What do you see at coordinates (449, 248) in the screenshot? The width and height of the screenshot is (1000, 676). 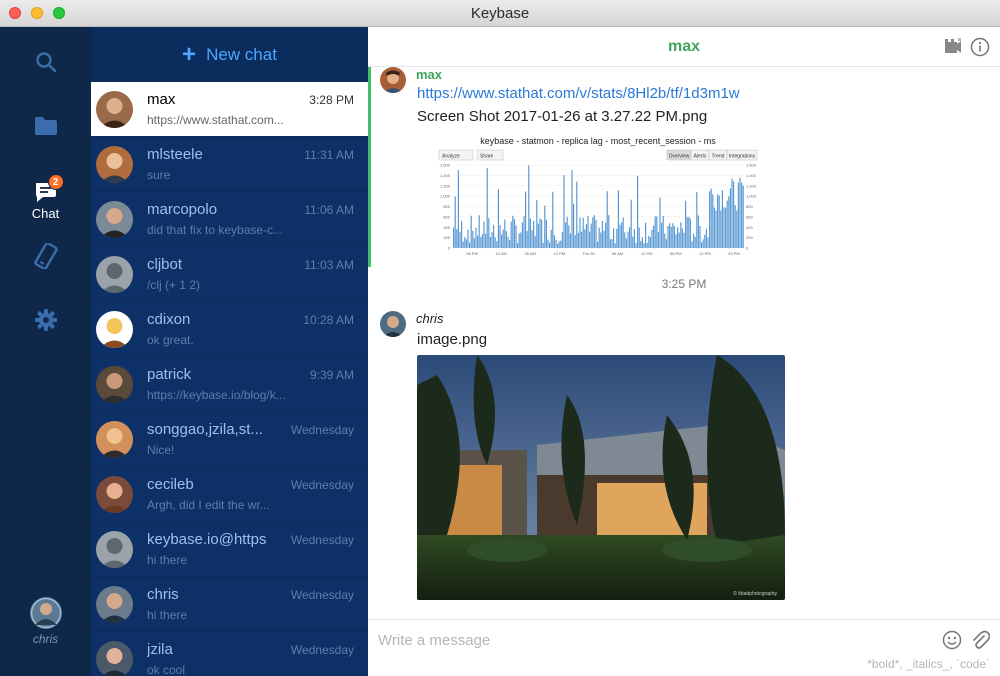 I see `chart-y-tick: 0` at bounding box center [449, 248].